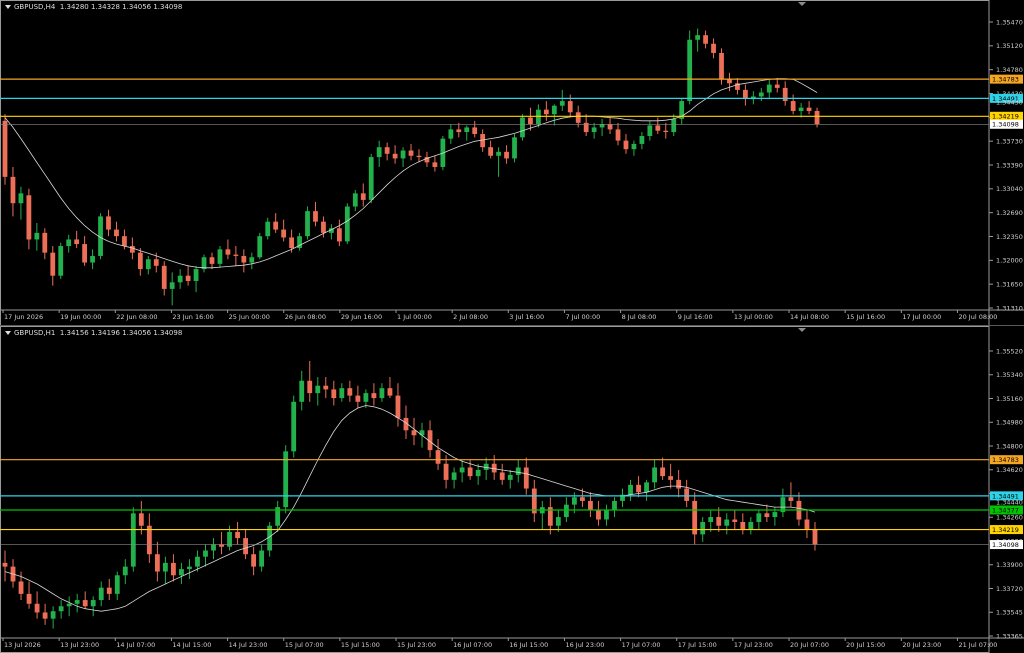 This screenshot has width=1024, height=653. I want to click on price-tick-label: 1.35160, so click(1009, 399).